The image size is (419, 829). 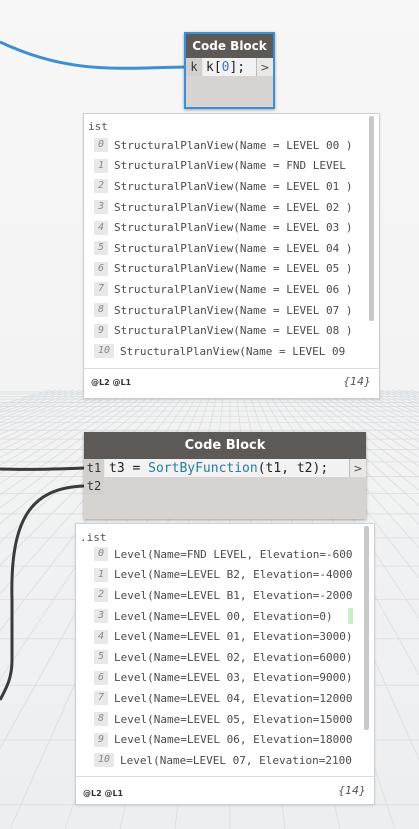 I want to click on list-item: 6 StructuralPlanView(Name = LEVEL 05 ), so click(x=231, y=269).